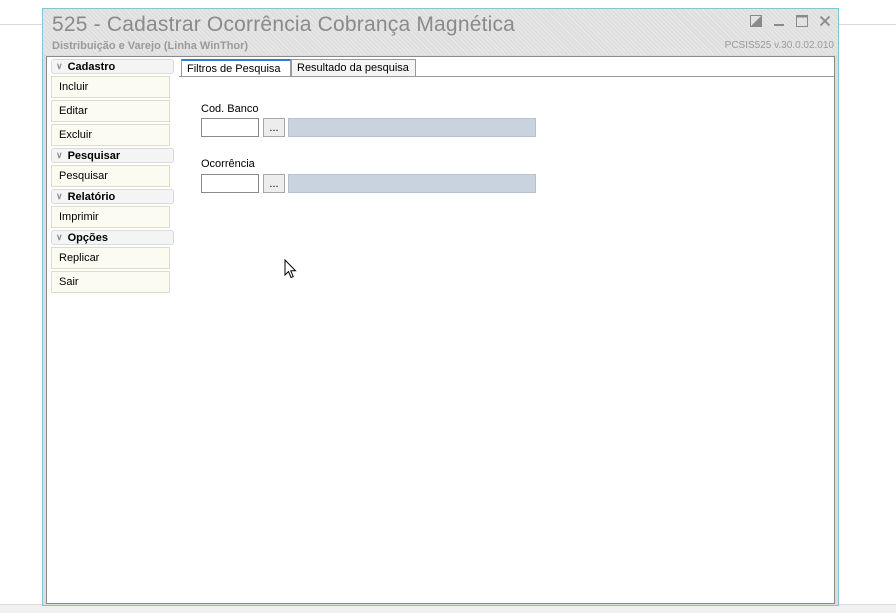  What do you see at coordinates (290, 270) in the screenshot?
I see `mouse-pointer-icon` at bounding box center [290, 270].